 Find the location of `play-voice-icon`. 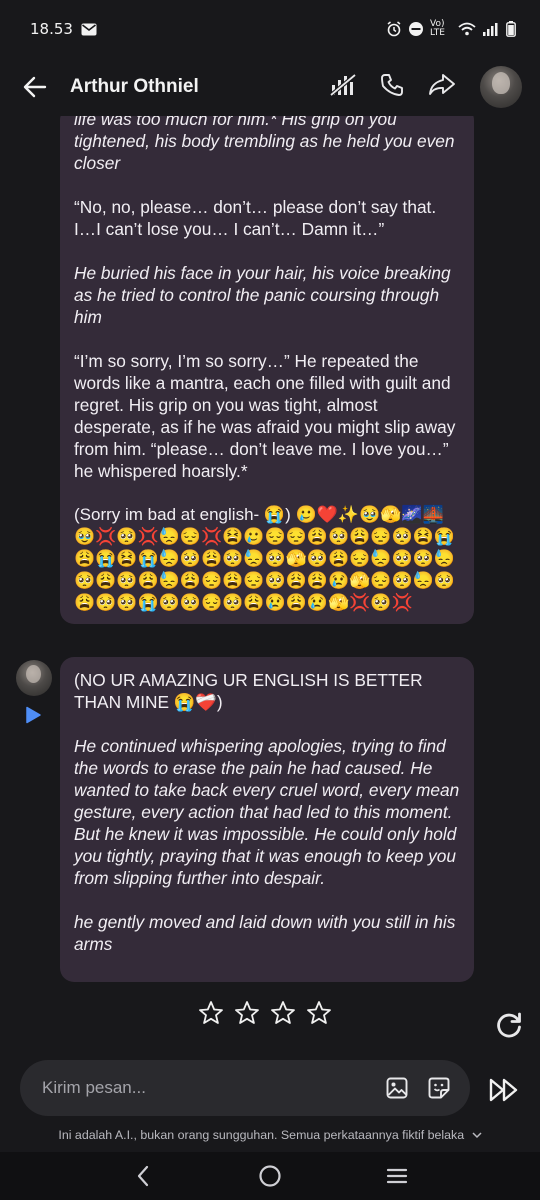

play-voice-icon is located at coordinates (33, 715).